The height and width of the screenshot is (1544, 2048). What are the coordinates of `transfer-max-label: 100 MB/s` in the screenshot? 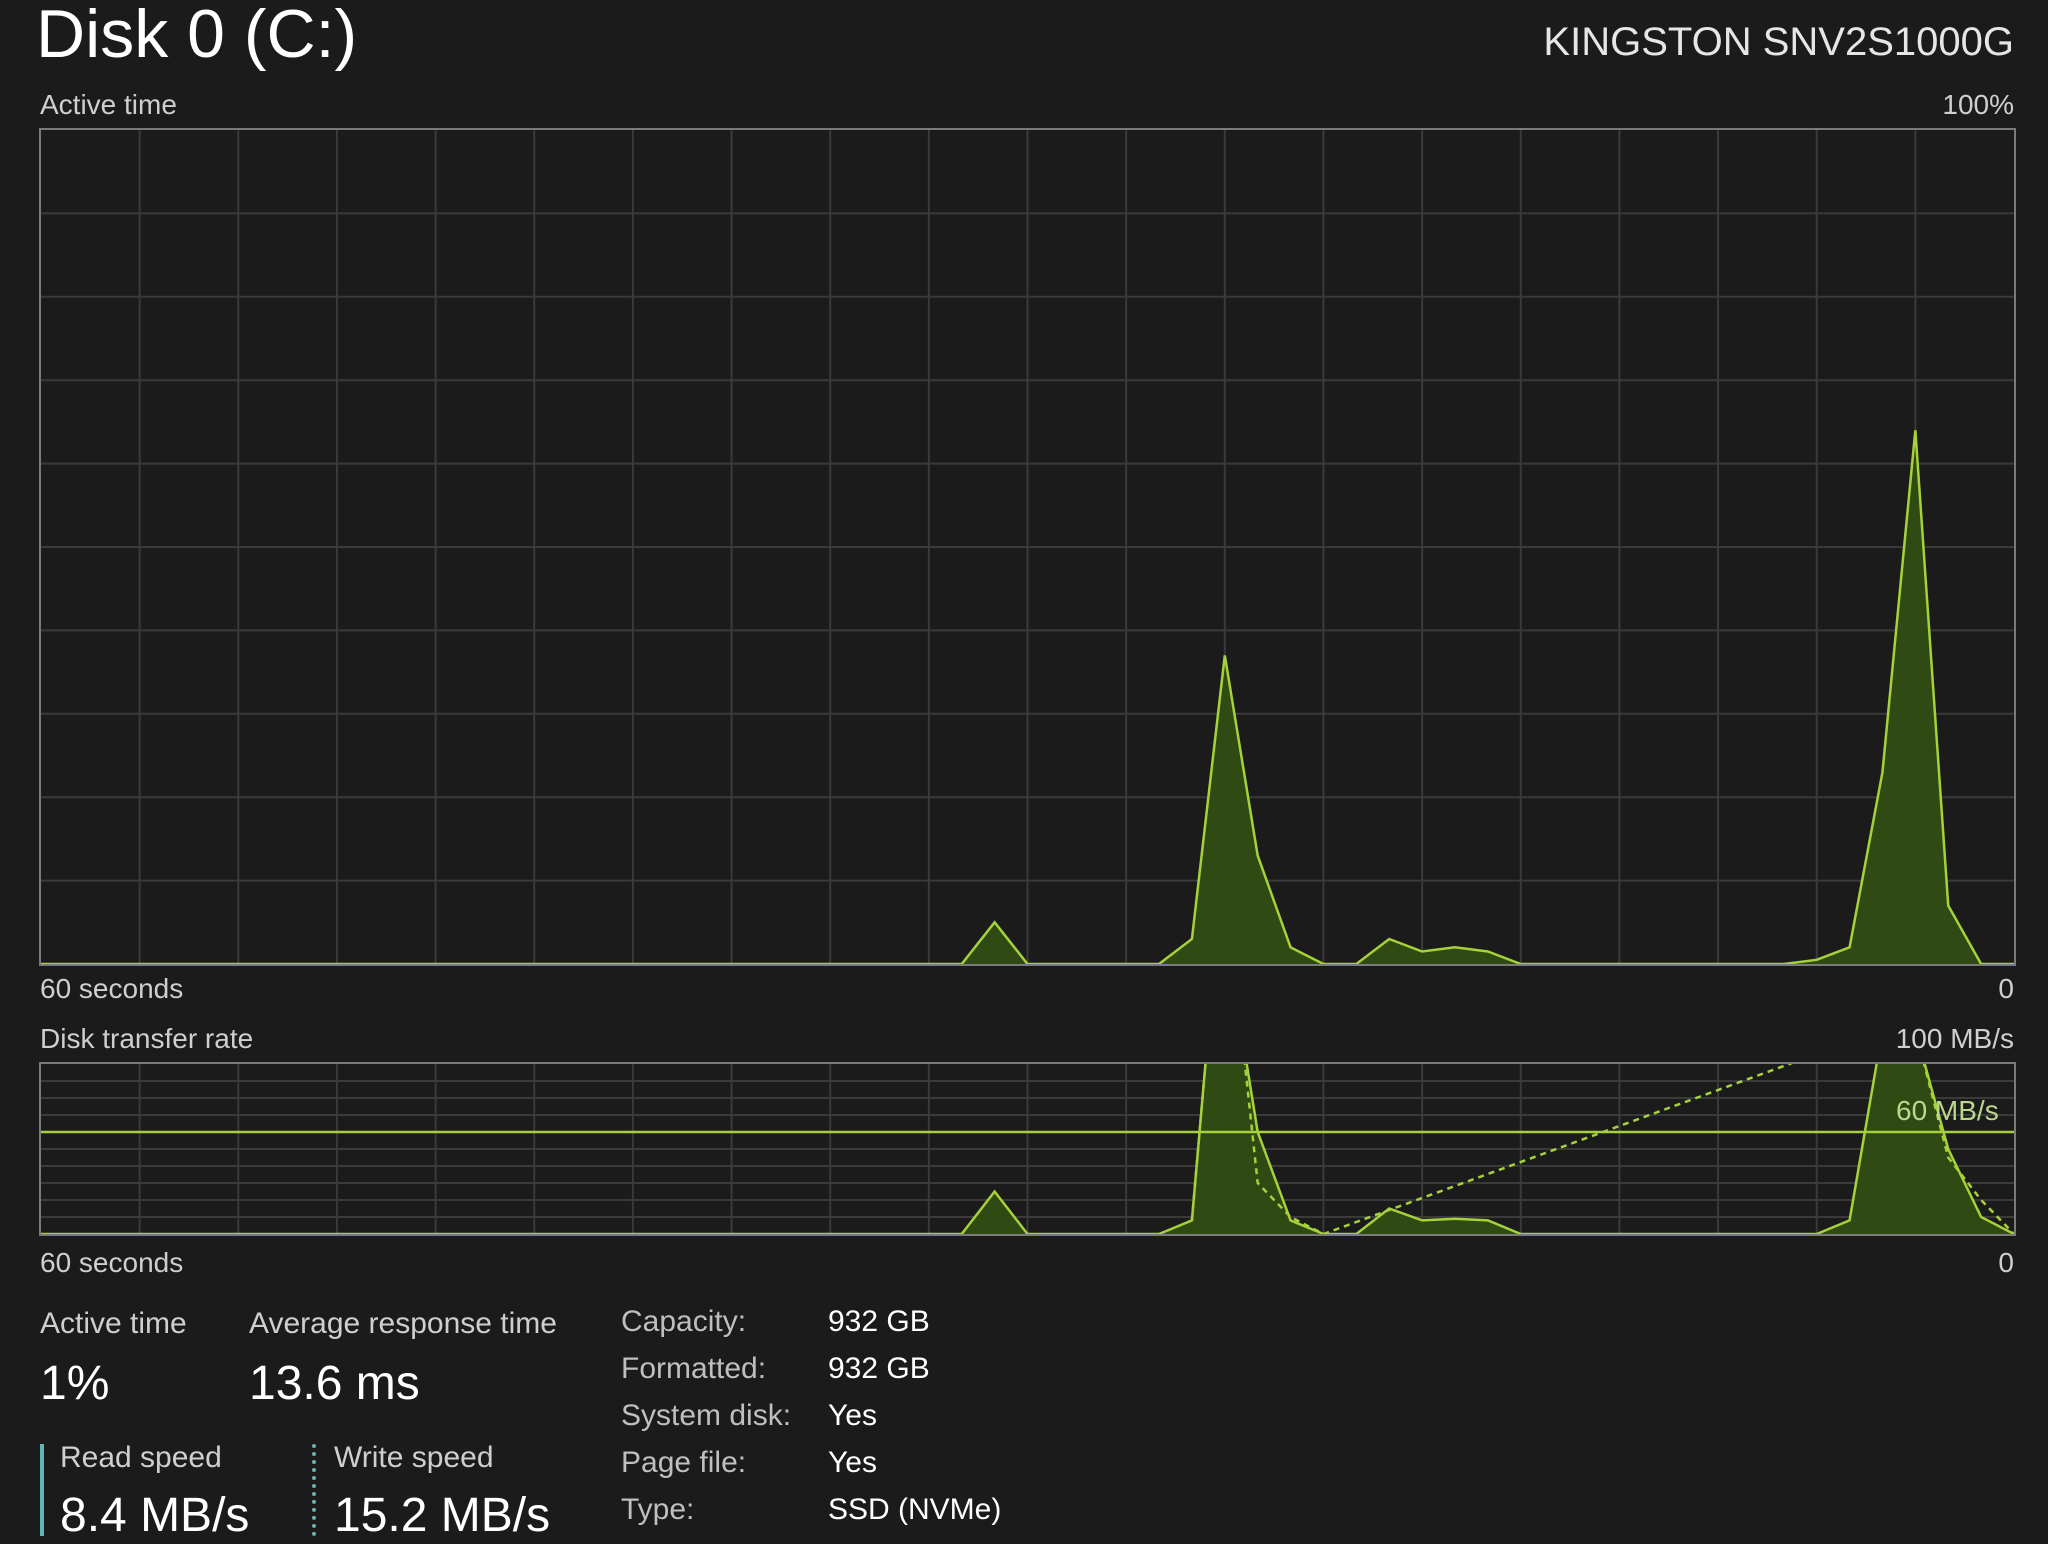 It's located at (1954, 1038).